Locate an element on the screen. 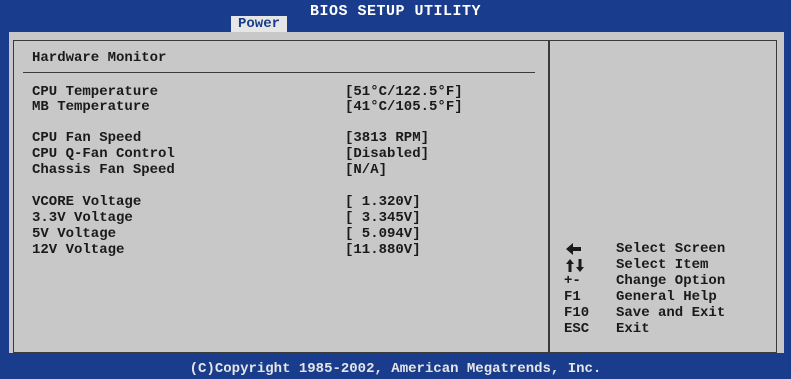 The height and width of the screenshot is (379, 791). row-value: [ 1.320V] is located at coordinates (383, 202).